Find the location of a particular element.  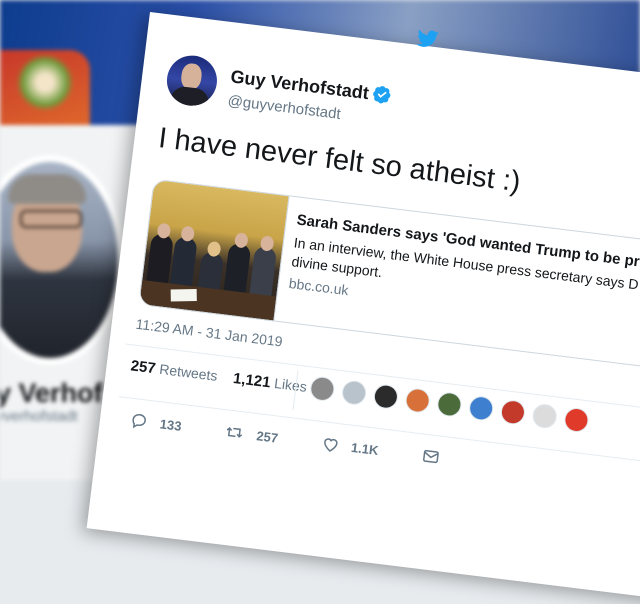

author-avatar-suit is located at coordinates (189, 97).